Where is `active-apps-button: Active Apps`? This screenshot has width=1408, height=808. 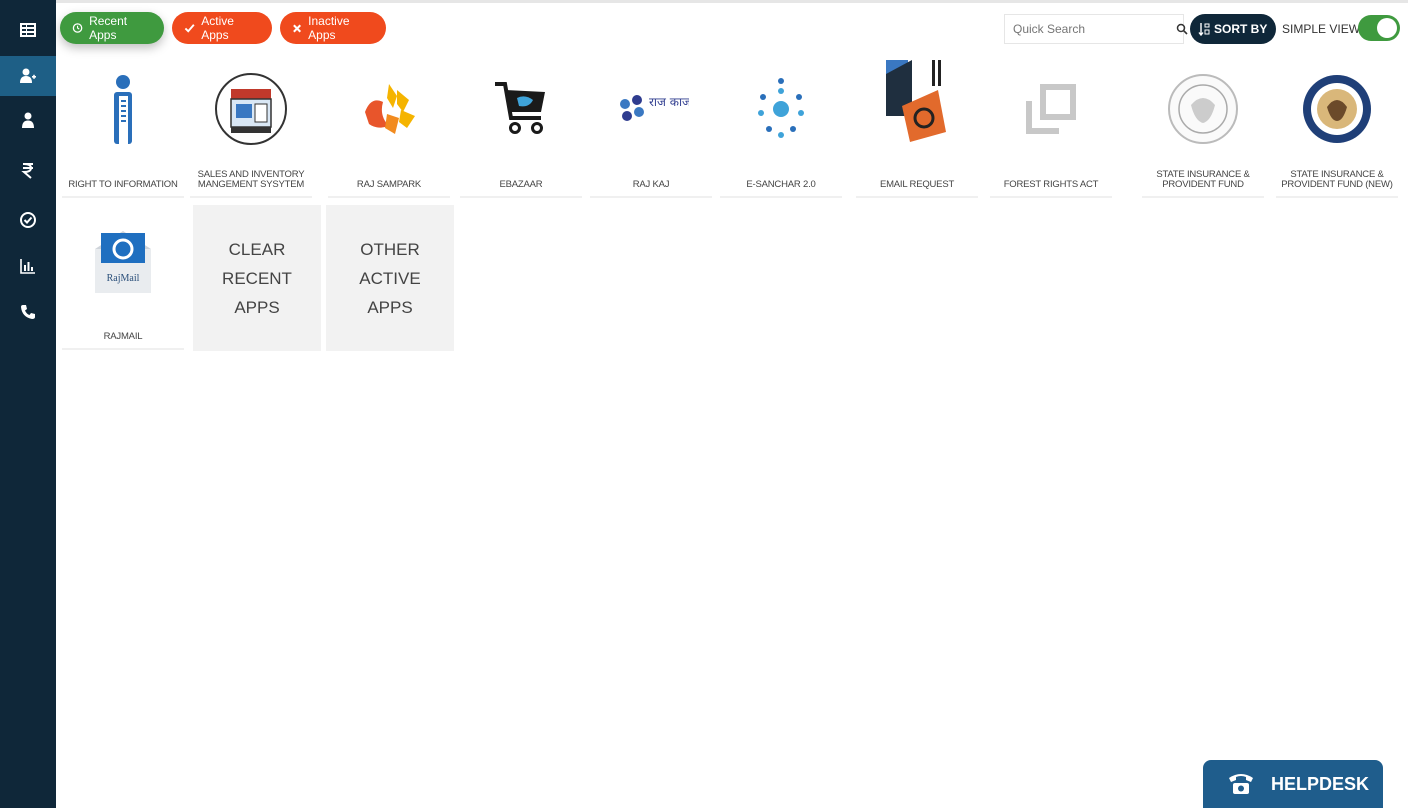
active-apps-button: Active Apps is located at coordinates (222, 28).